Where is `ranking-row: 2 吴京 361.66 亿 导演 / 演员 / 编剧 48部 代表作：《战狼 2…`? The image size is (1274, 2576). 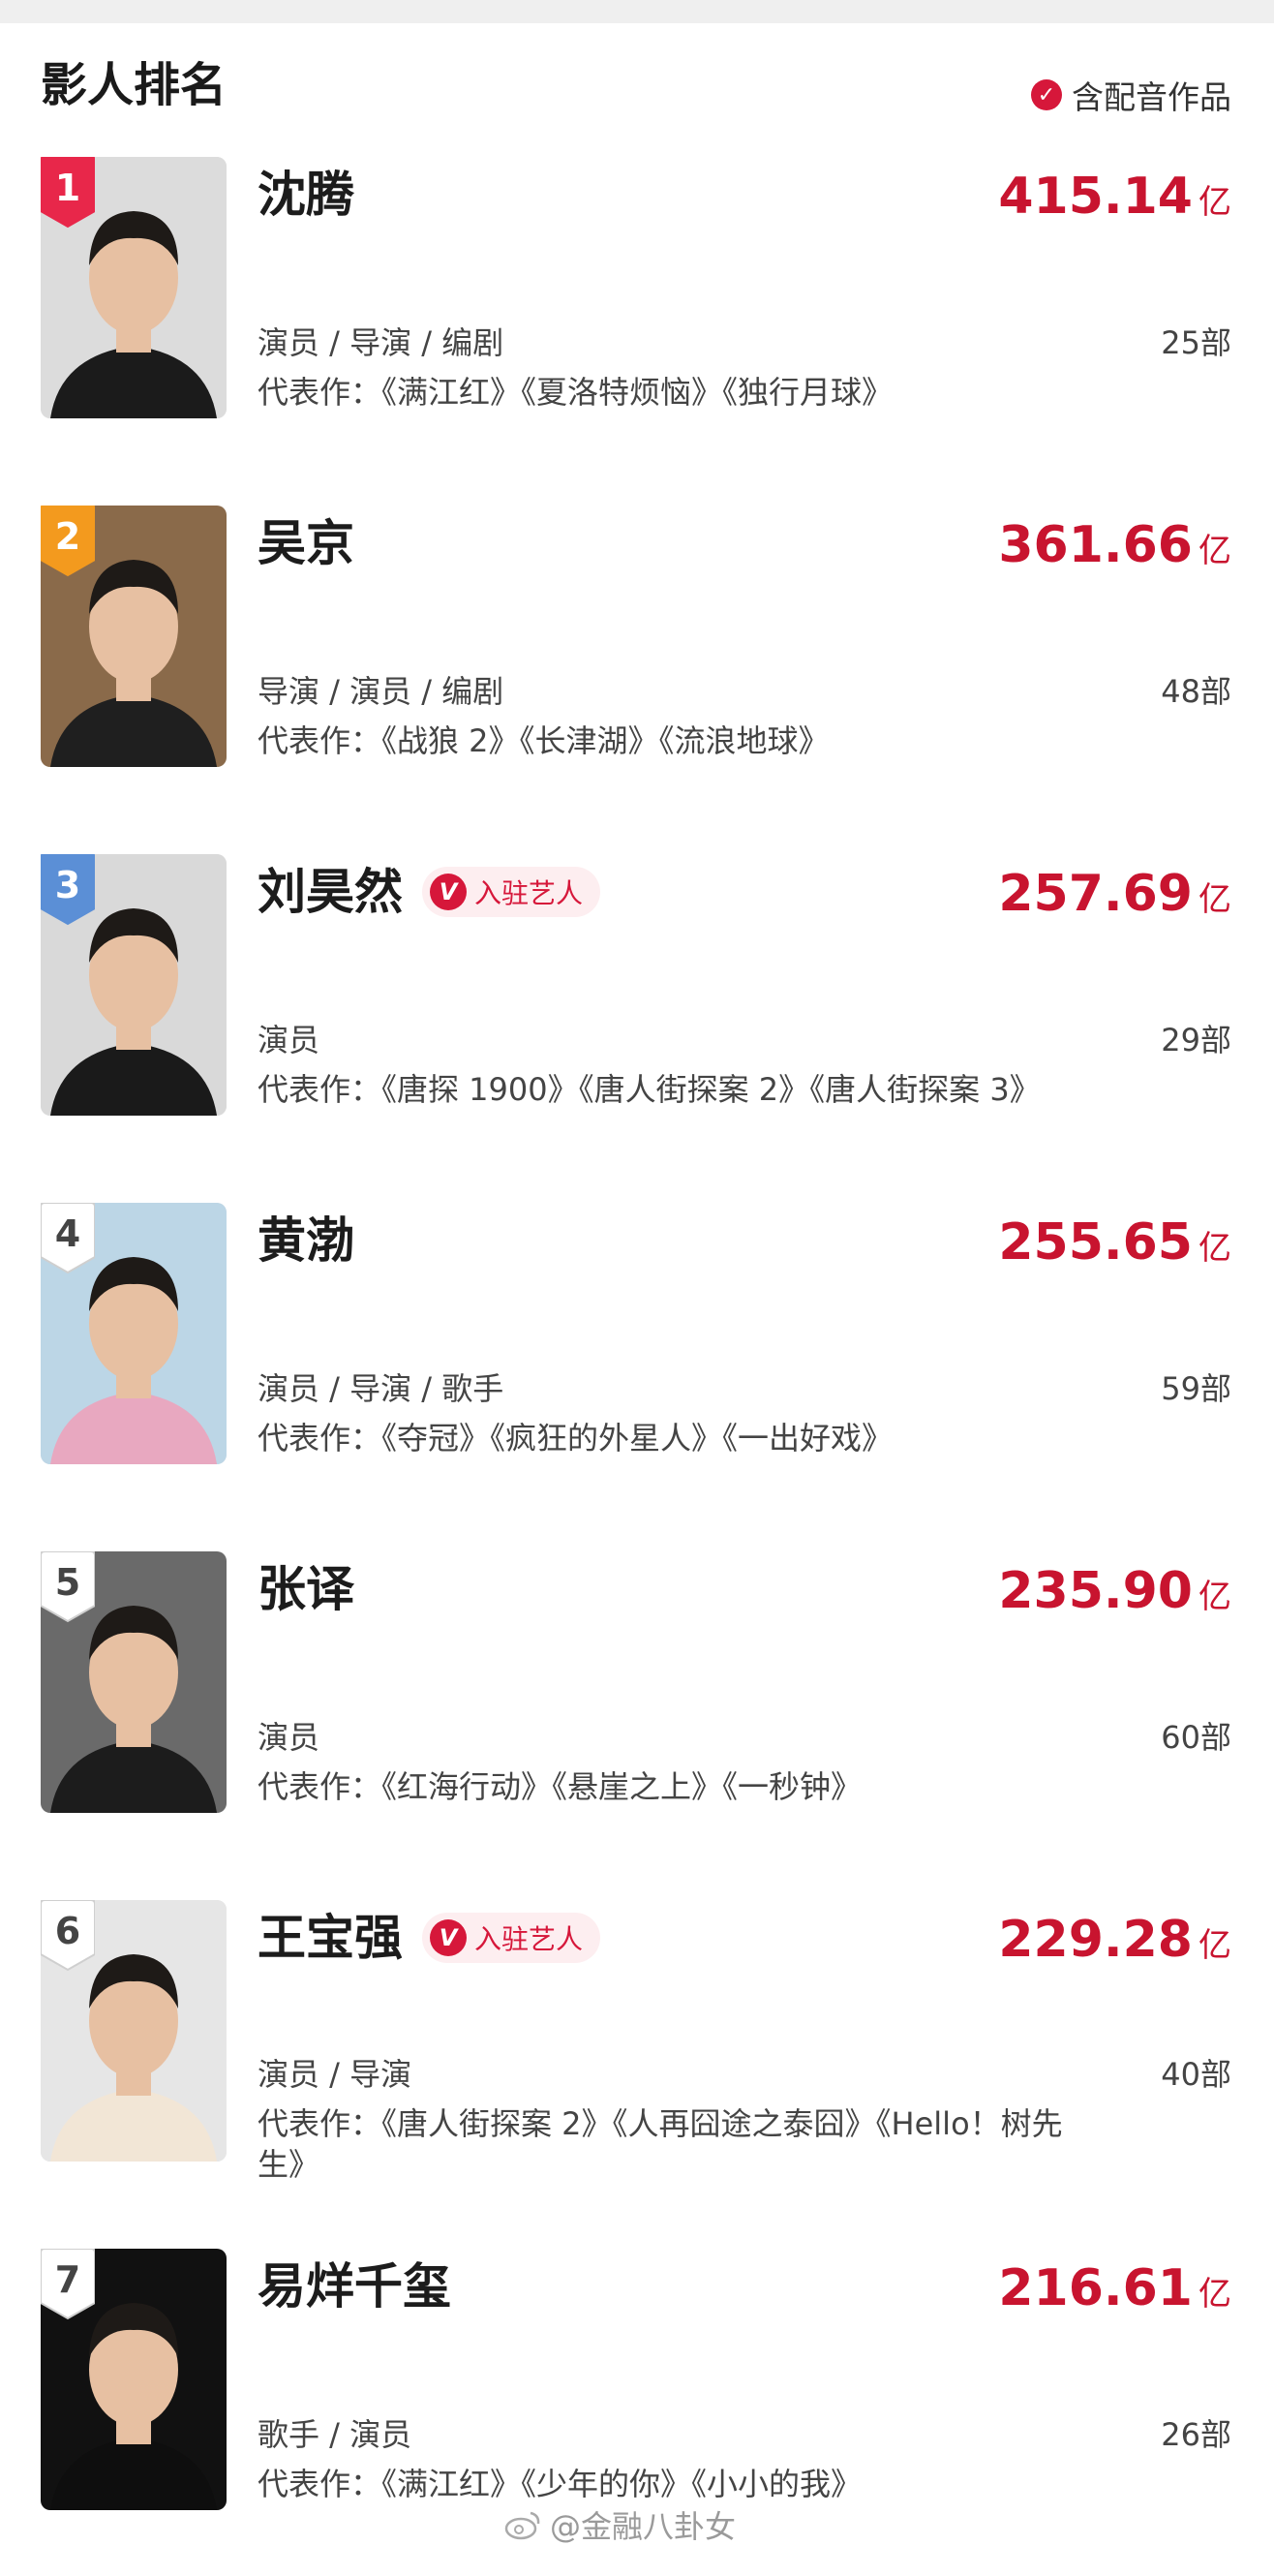
ranking-row: 2 吴京 361.66 亿 导演 / 演员 / 编剧 48部 代表作：《战狼 2… is located at coordinates (637, 658).